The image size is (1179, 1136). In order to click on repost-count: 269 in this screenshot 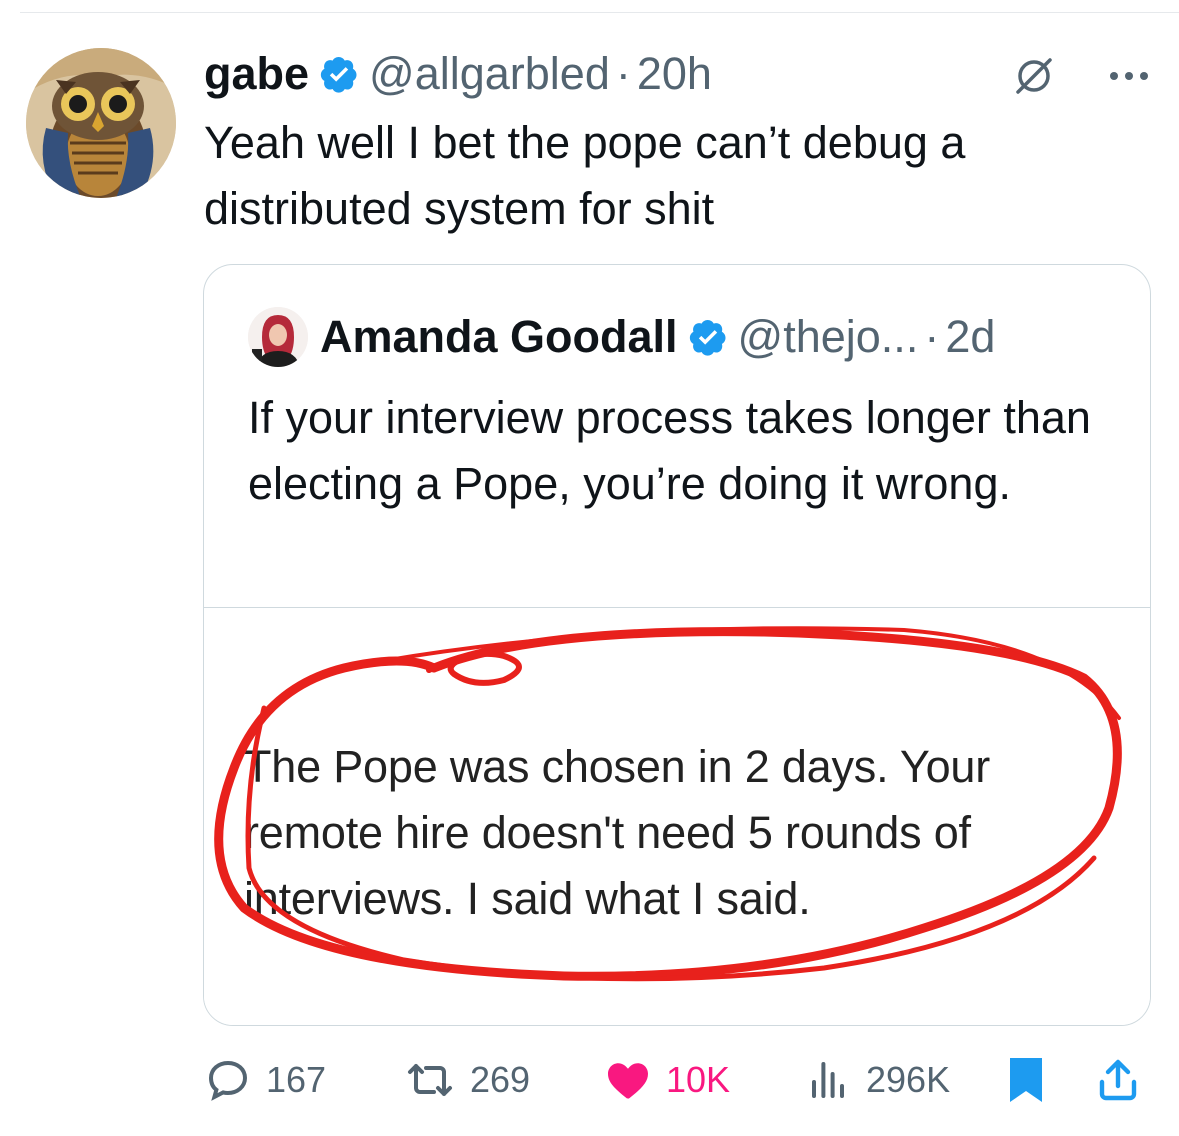, I will do `click(500, 1079)`.